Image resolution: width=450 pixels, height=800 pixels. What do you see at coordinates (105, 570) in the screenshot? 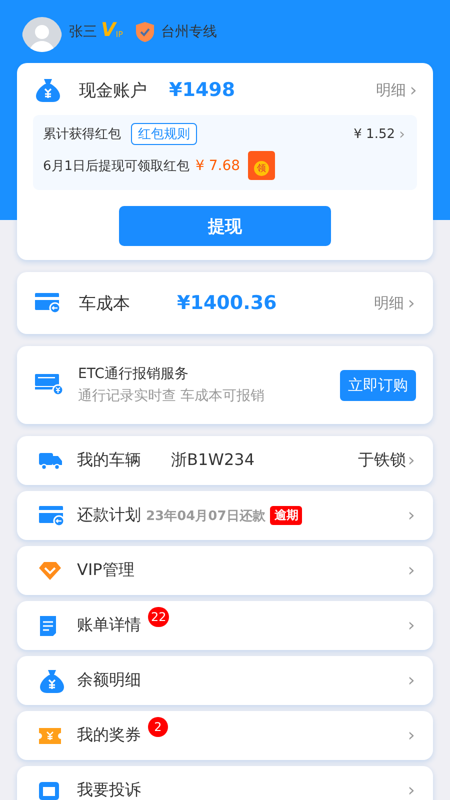
I see `menu-label: VIP管理` at bounding box center [105, 570].